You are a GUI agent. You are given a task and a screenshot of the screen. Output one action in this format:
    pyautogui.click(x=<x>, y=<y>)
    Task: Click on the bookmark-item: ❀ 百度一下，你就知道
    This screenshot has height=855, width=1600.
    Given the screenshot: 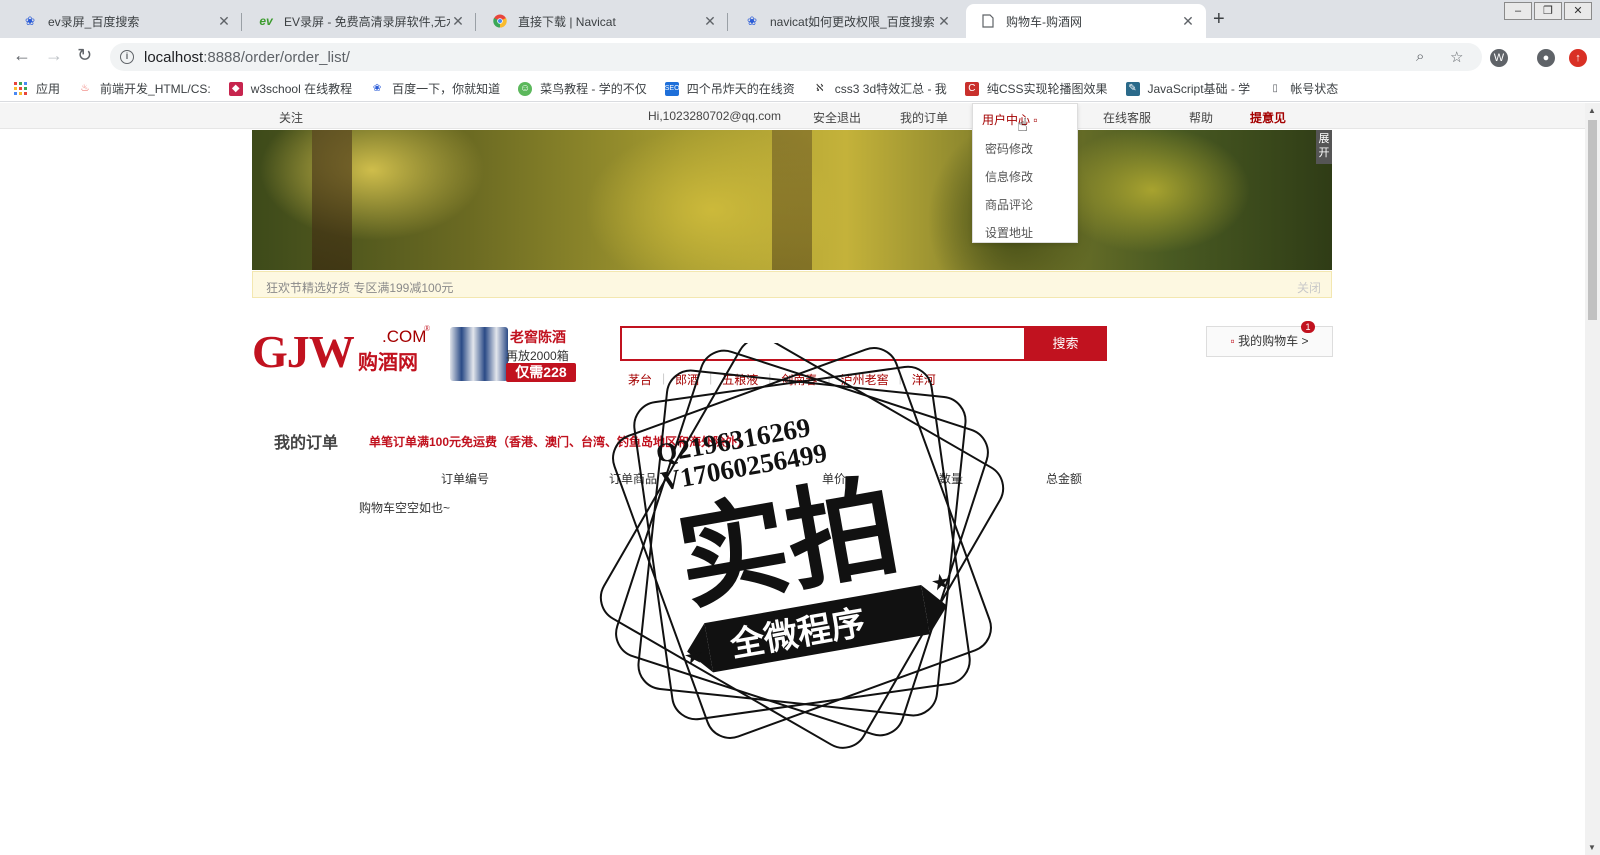 What is the action you would take?
    pyautogui.click(x=435, y=88)
    